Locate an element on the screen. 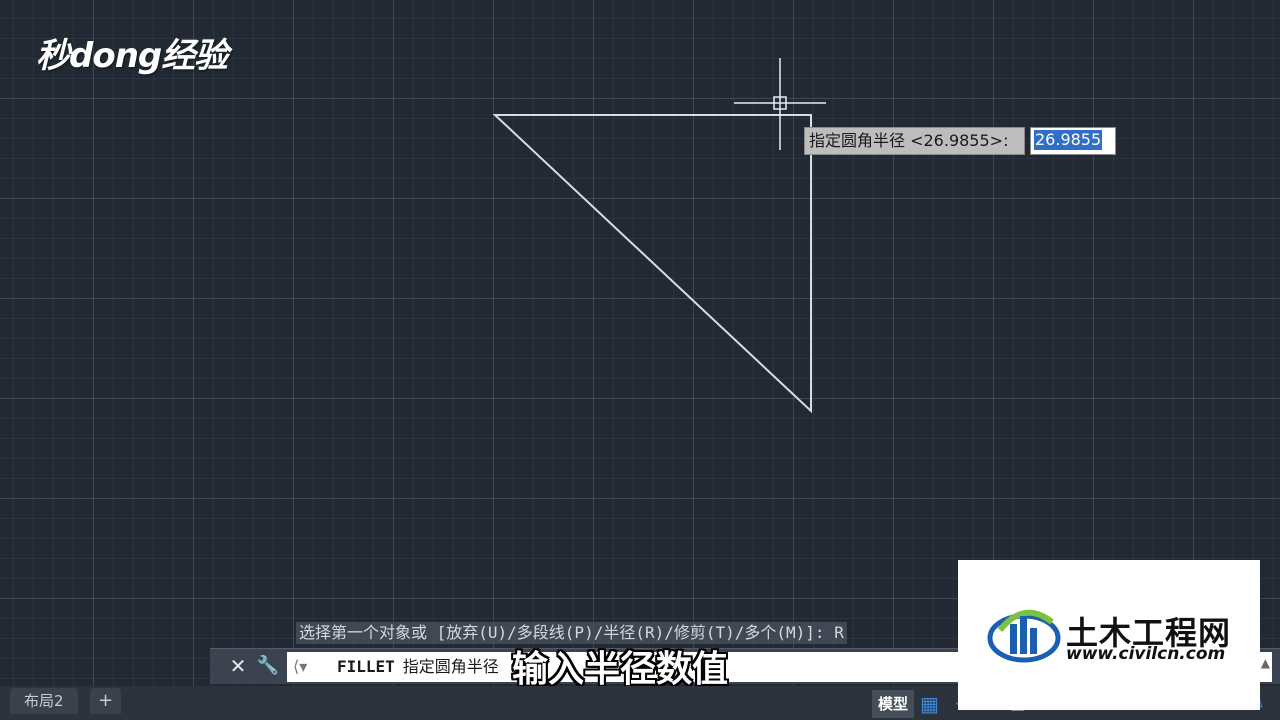 This screenshot has height=720, width=1280. scroll-up-icon: ▲ is located at coordinates (1265, 663).